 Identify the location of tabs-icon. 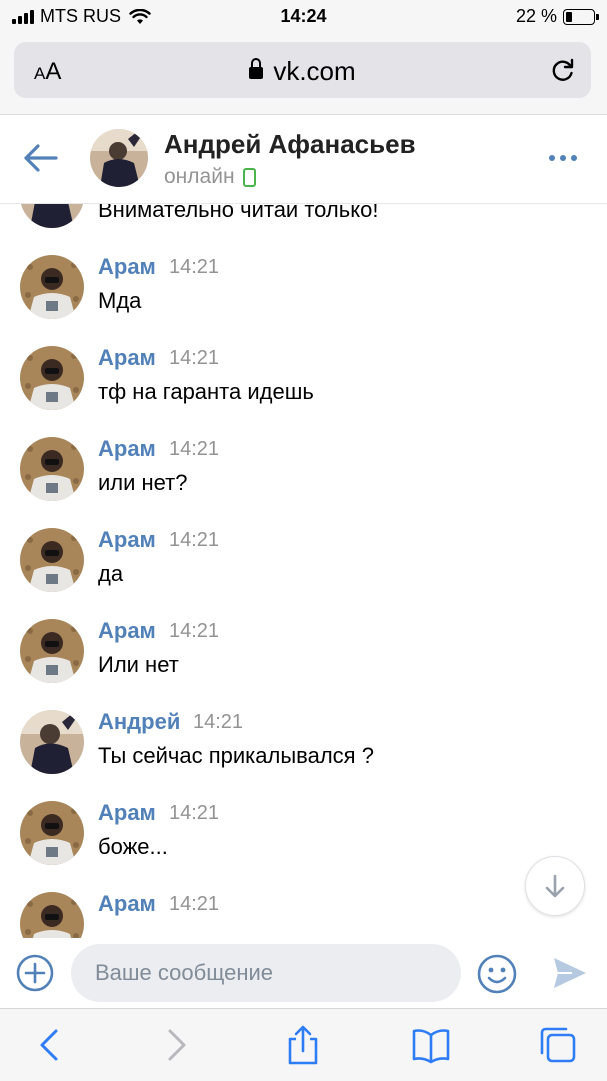
(558, 1045).